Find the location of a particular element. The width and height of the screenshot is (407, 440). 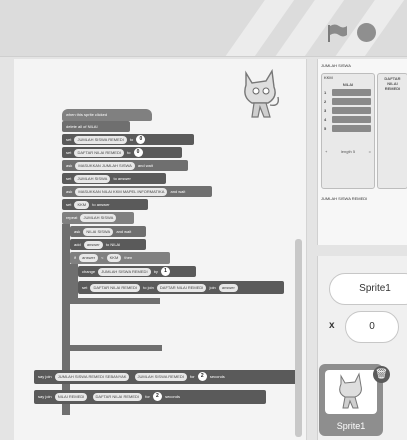

list-daftar-nilai-remedi: DAFTAR NILAI REMEDI is located at coordinates (392, 131).